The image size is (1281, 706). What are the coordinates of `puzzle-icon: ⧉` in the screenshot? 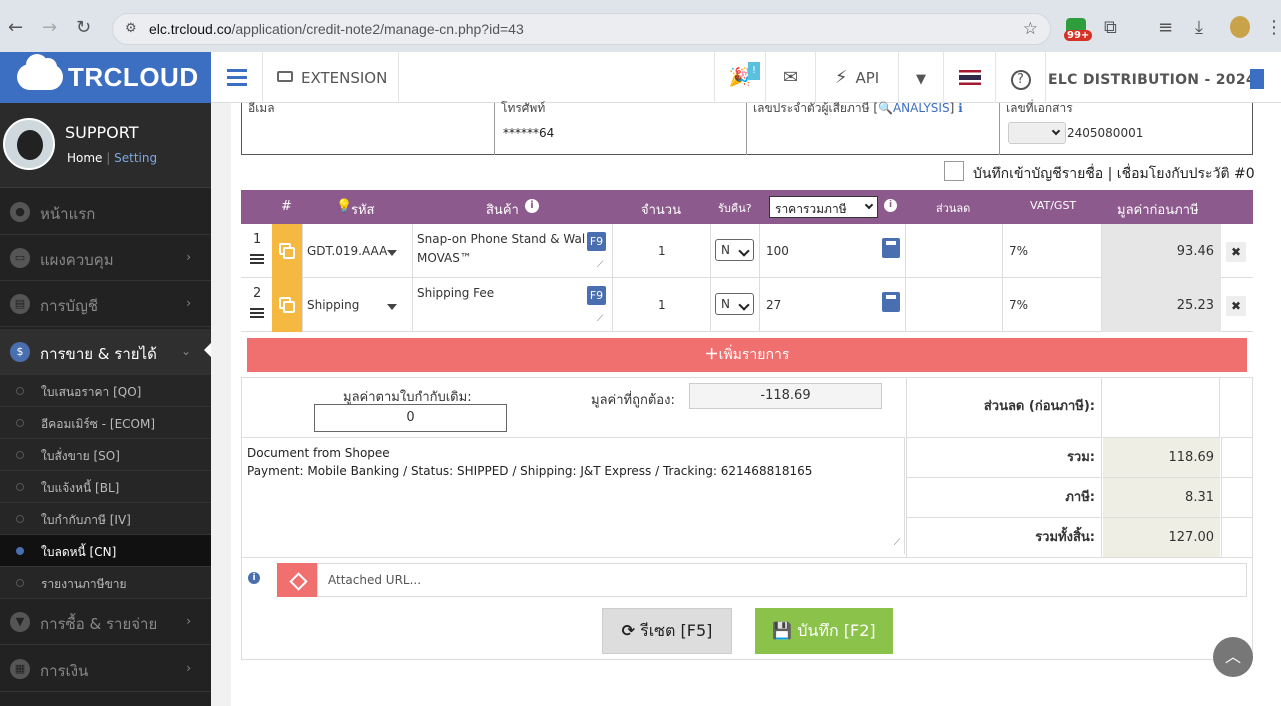 It's located at (1110, 28).